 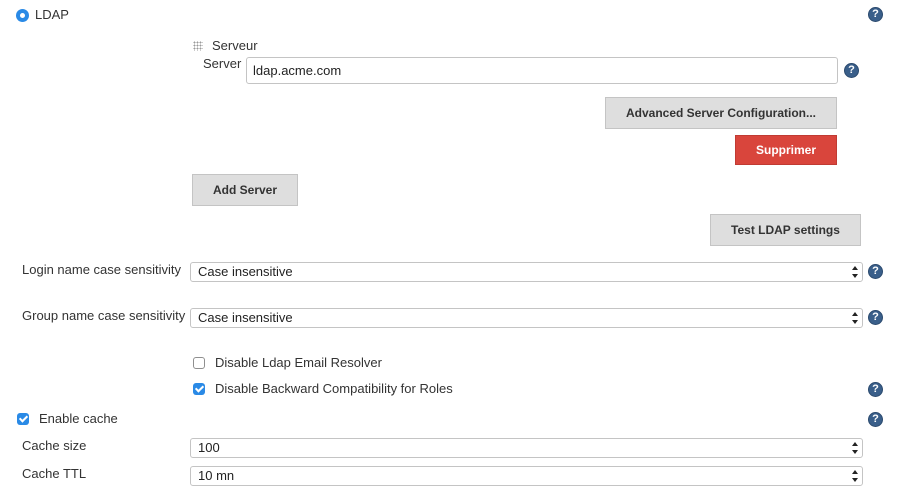 What do you see at coordinates (245, 271) in the screenshot?
I see `login-case-value: Case insensitive` at bounding box center [245, 271].